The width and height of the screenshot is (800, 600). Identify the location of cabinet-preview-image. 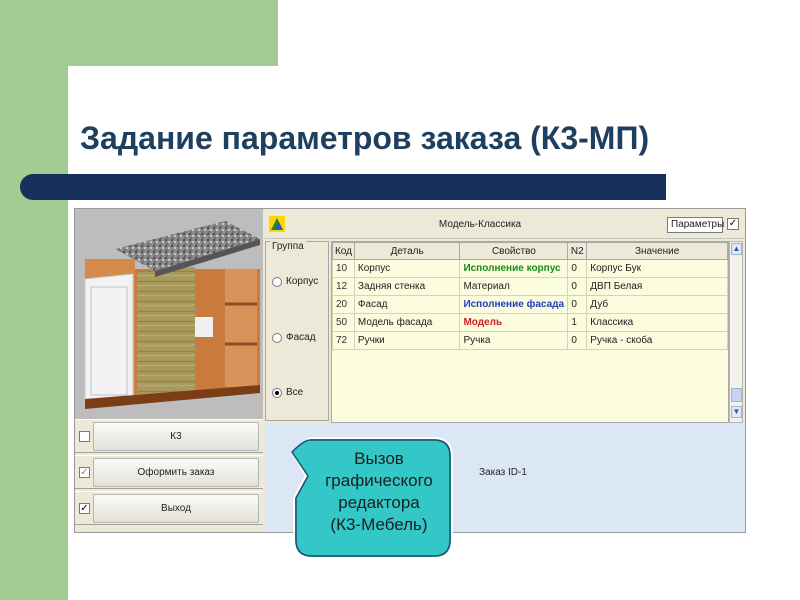
(169, 314).